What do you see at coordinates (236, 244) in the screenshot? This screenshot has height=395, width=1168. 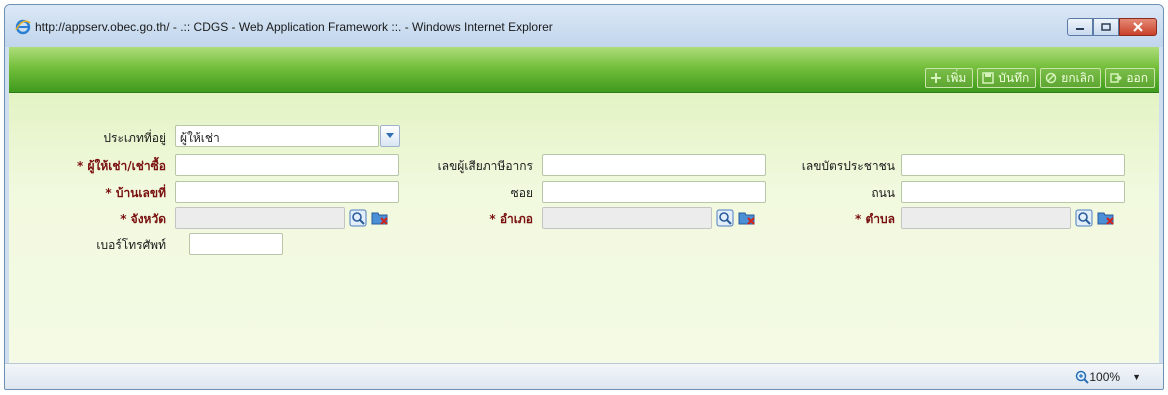 I see `phone-input` at bounding box center [236, 244].